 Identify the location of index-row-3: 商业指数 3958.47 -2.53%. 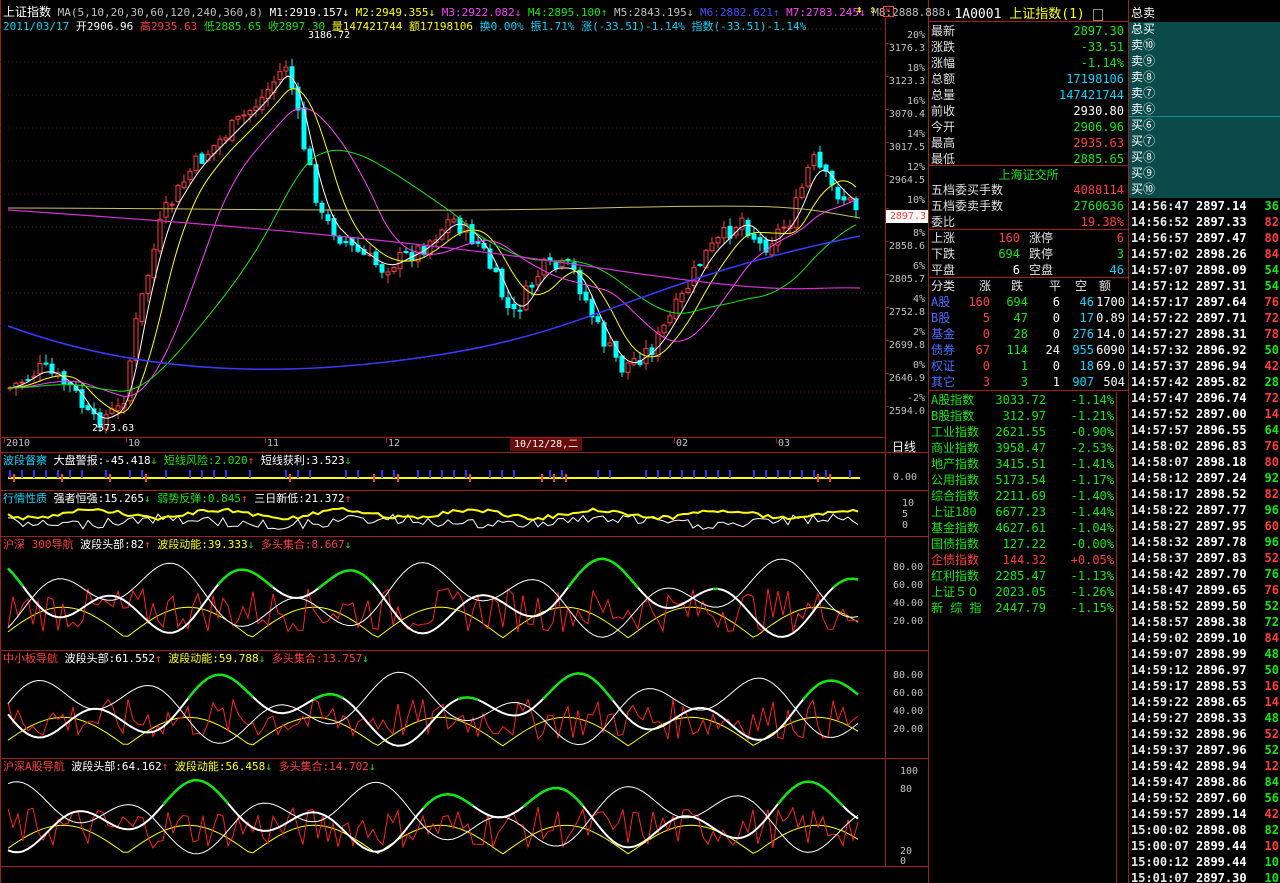
(1028, 448).